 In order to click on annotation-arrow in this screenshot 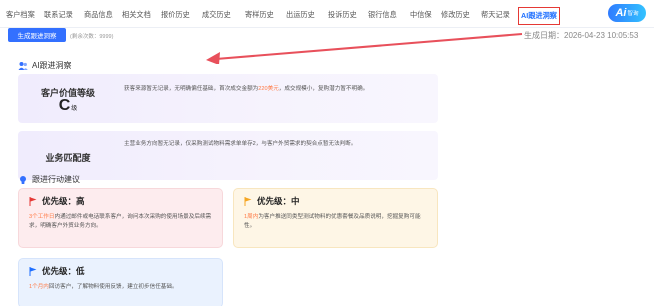, I will do `click(364, 48)`.